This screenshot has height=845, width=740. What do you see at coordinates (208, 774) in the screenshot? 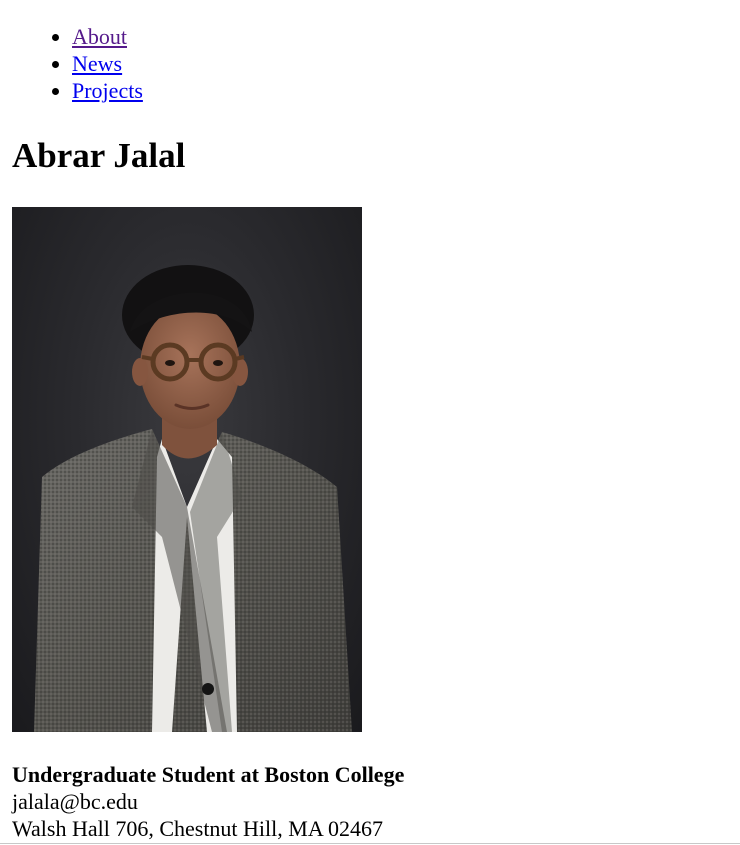
I see `profile-role: Undergraduate Student at Boston College` at bounding box center [208, 774].